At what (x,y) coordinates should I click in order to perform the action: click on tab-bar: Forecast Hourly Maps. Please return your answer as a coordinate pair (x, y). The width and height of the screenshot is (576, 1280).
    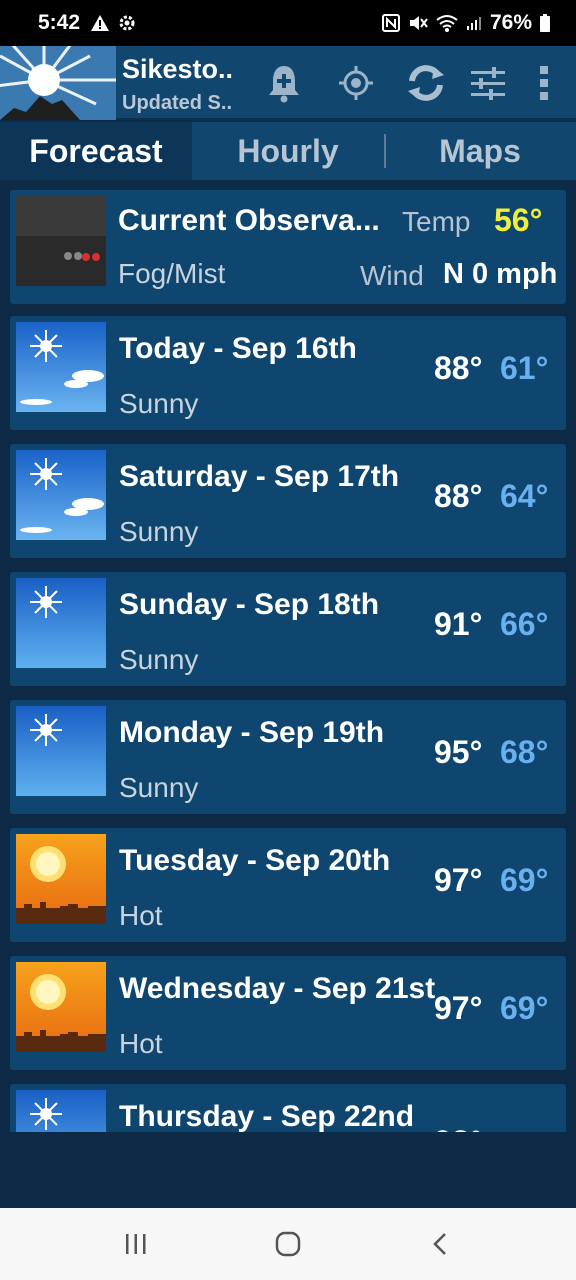
    Looking at the image, I should click on (288, 151).